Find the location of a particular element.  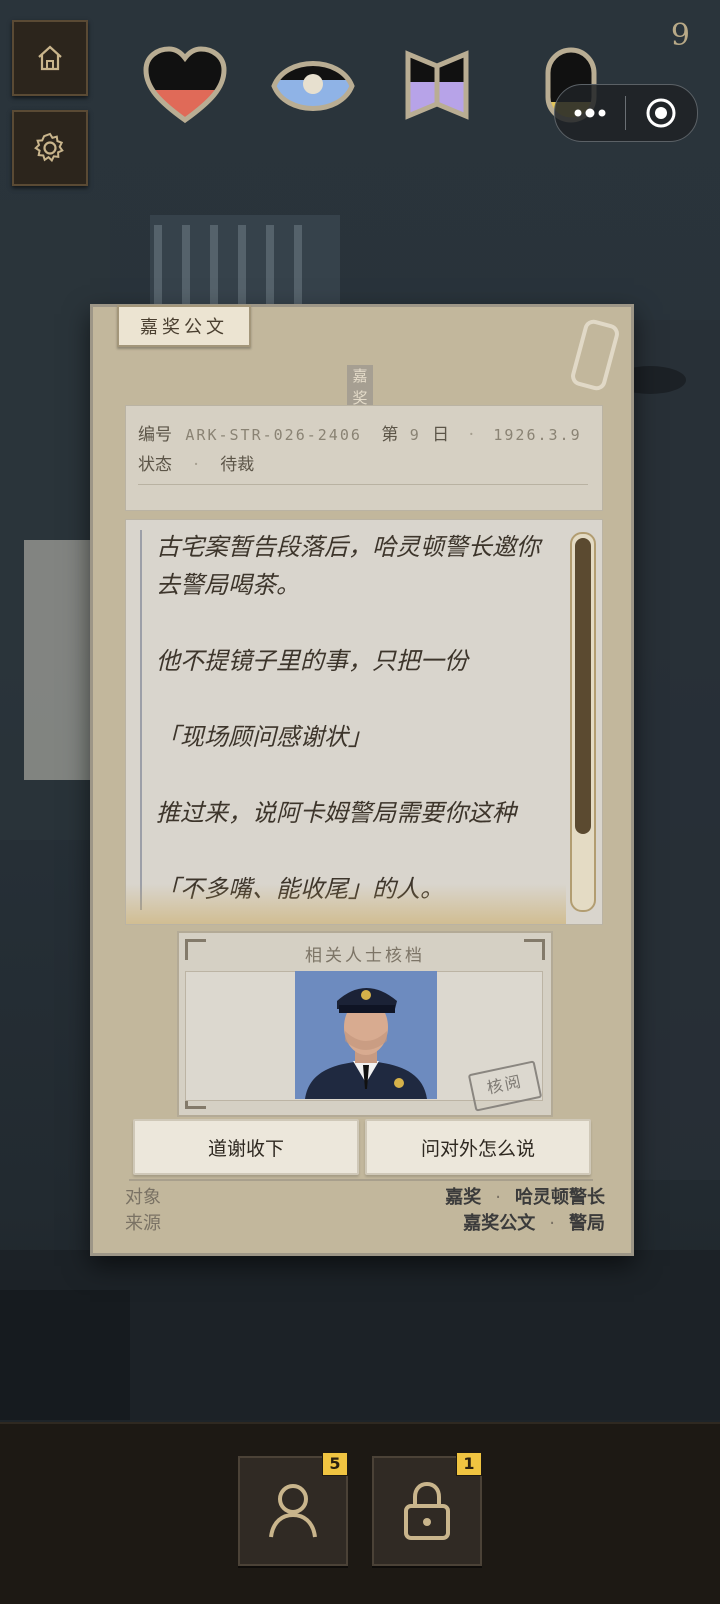

id-value: ARK-STR-026-2406 is located at coordinates (273, 435).